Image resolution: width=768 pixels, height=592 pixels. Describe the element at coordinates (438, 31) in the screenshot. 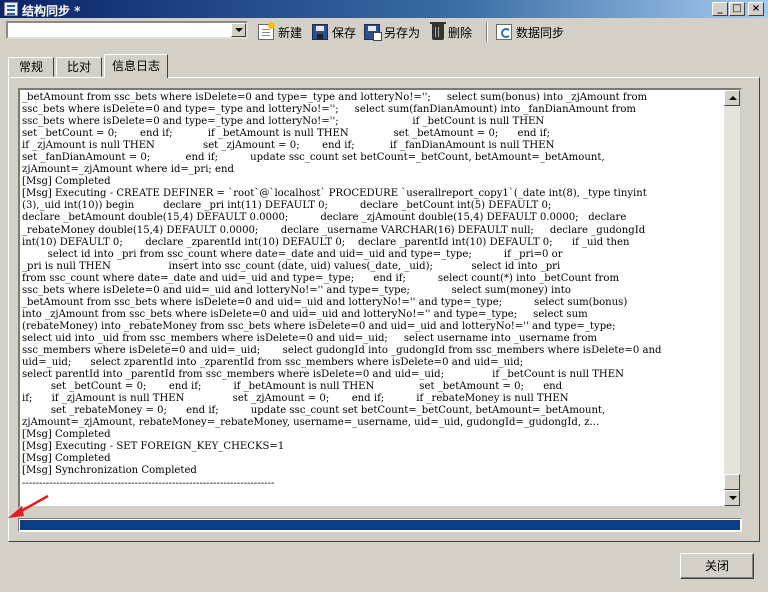

I see `trash-icon` at that location.